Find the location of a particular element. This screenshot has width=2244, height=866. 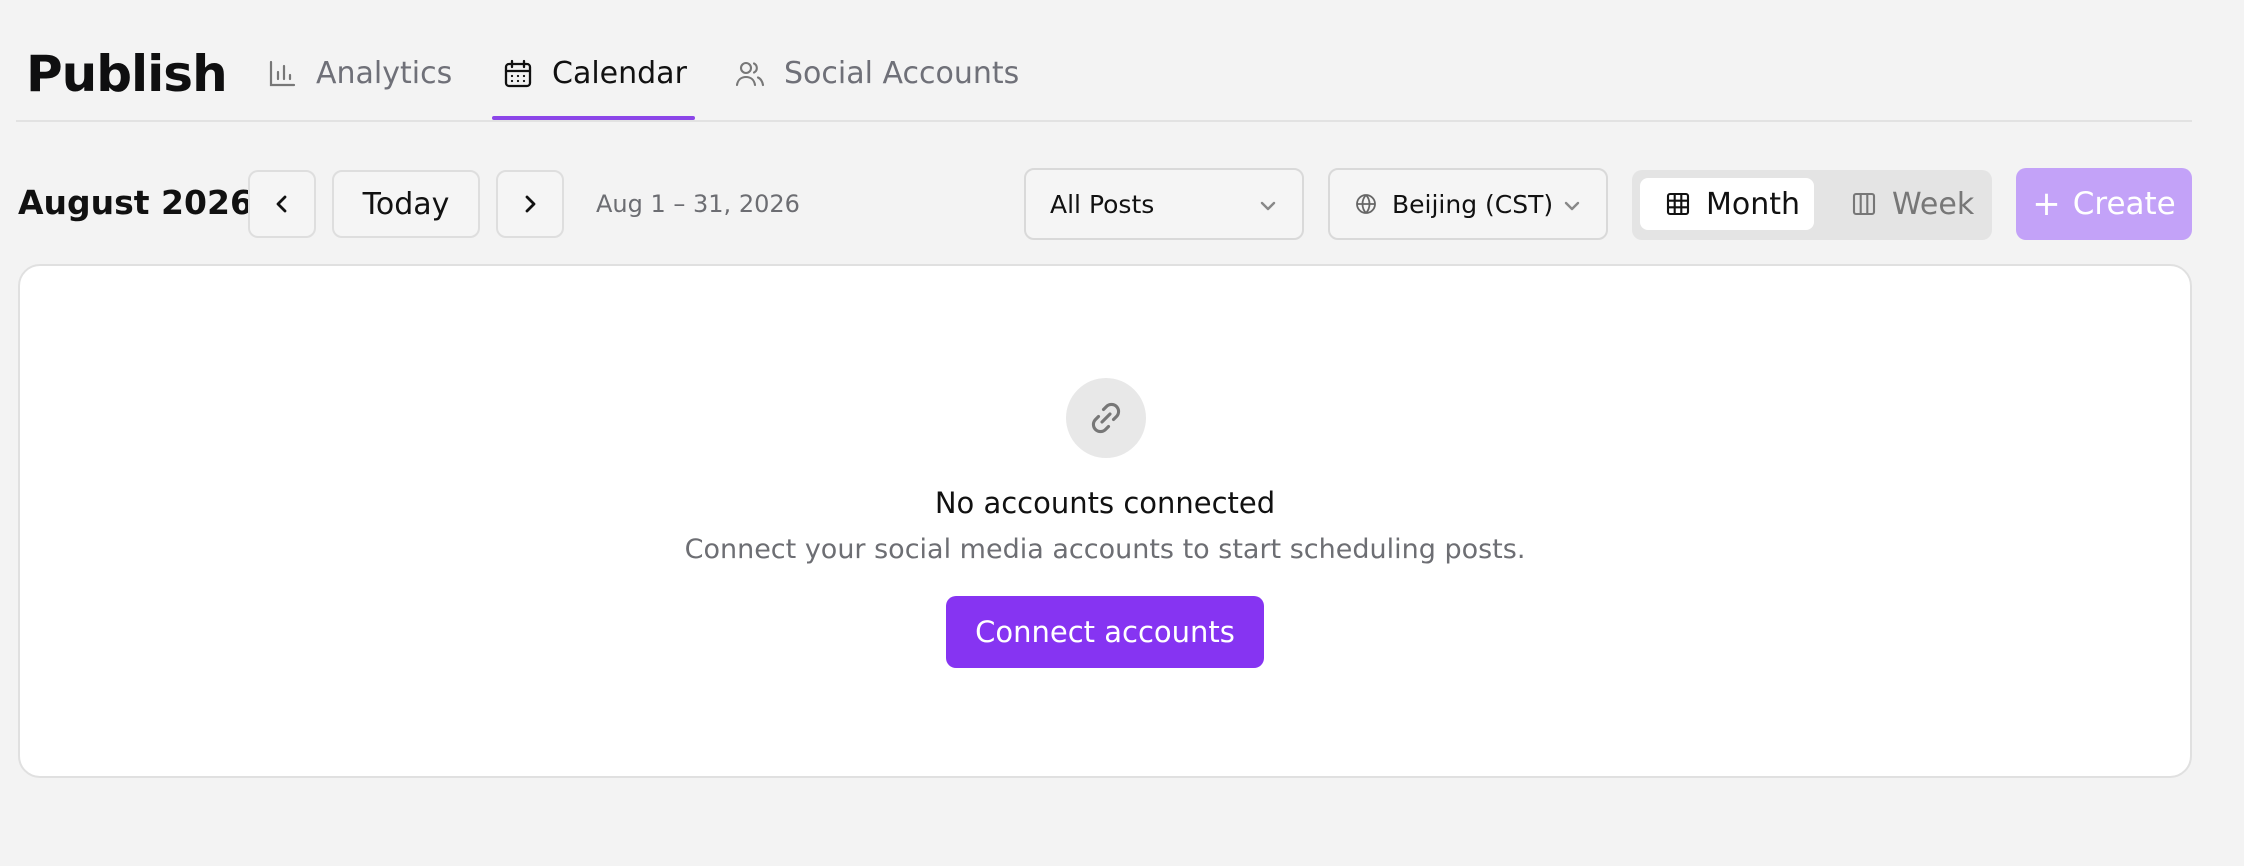

month-view-label: Month is located at coordinates (1753, 204).